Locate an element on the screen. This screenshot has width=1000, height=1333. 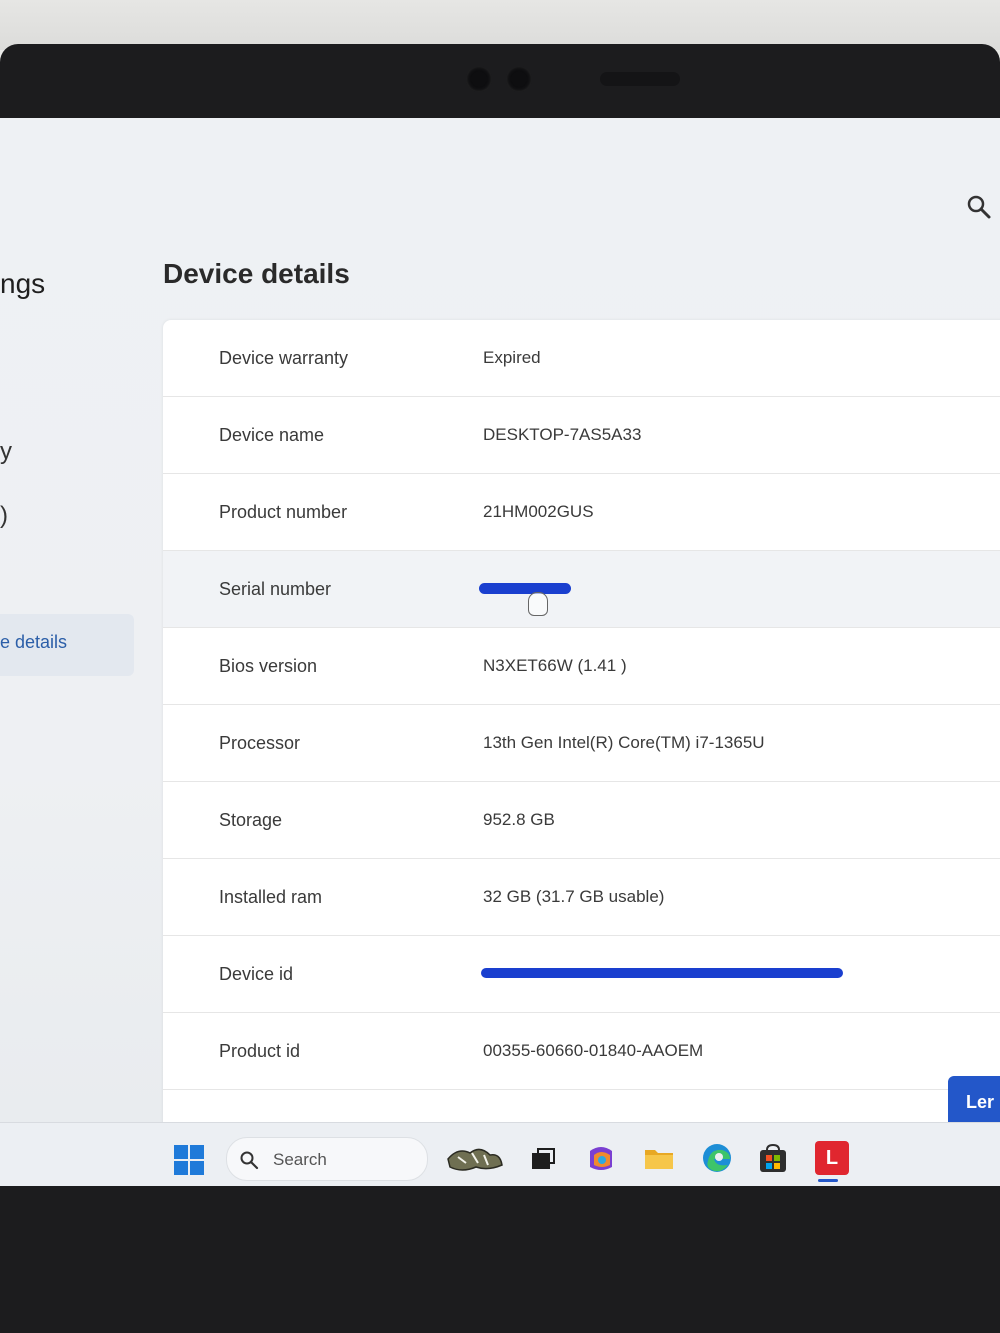
detail-value: 952.8 GB is located at coordinates (519, 819).